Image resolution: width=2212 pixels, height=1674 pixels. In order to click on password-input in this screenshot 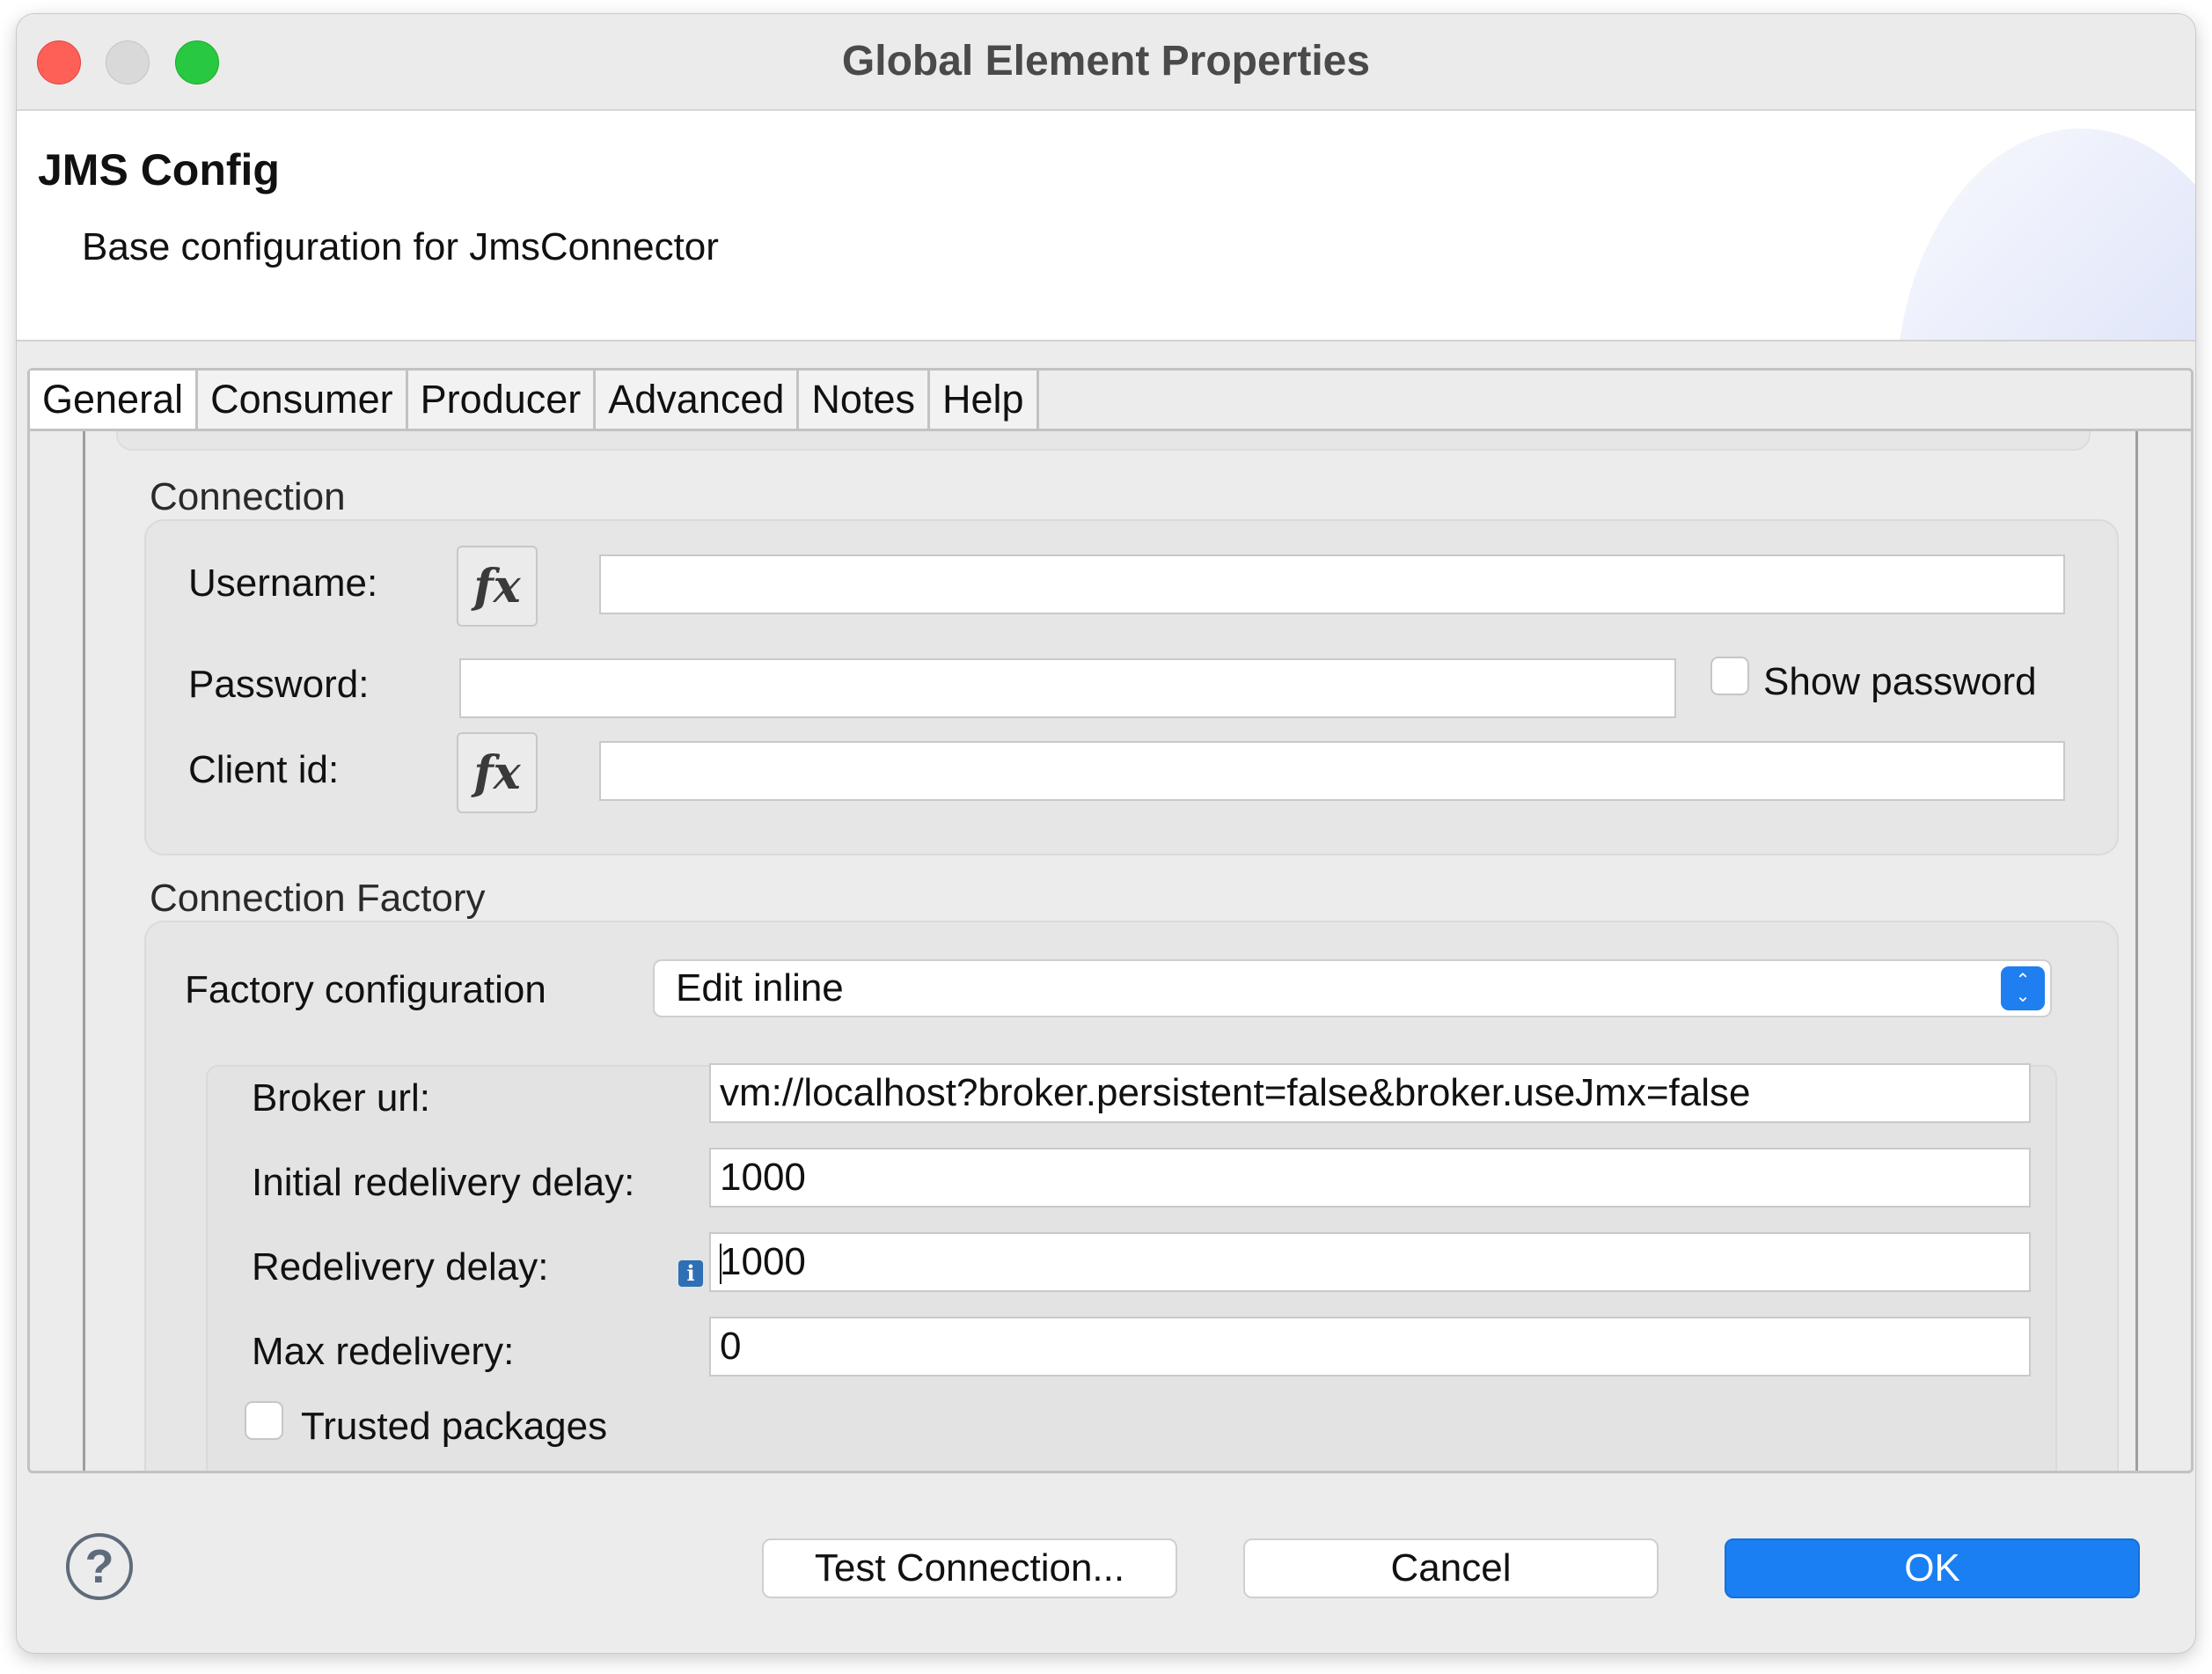, I will do `click(1067, 688)`.